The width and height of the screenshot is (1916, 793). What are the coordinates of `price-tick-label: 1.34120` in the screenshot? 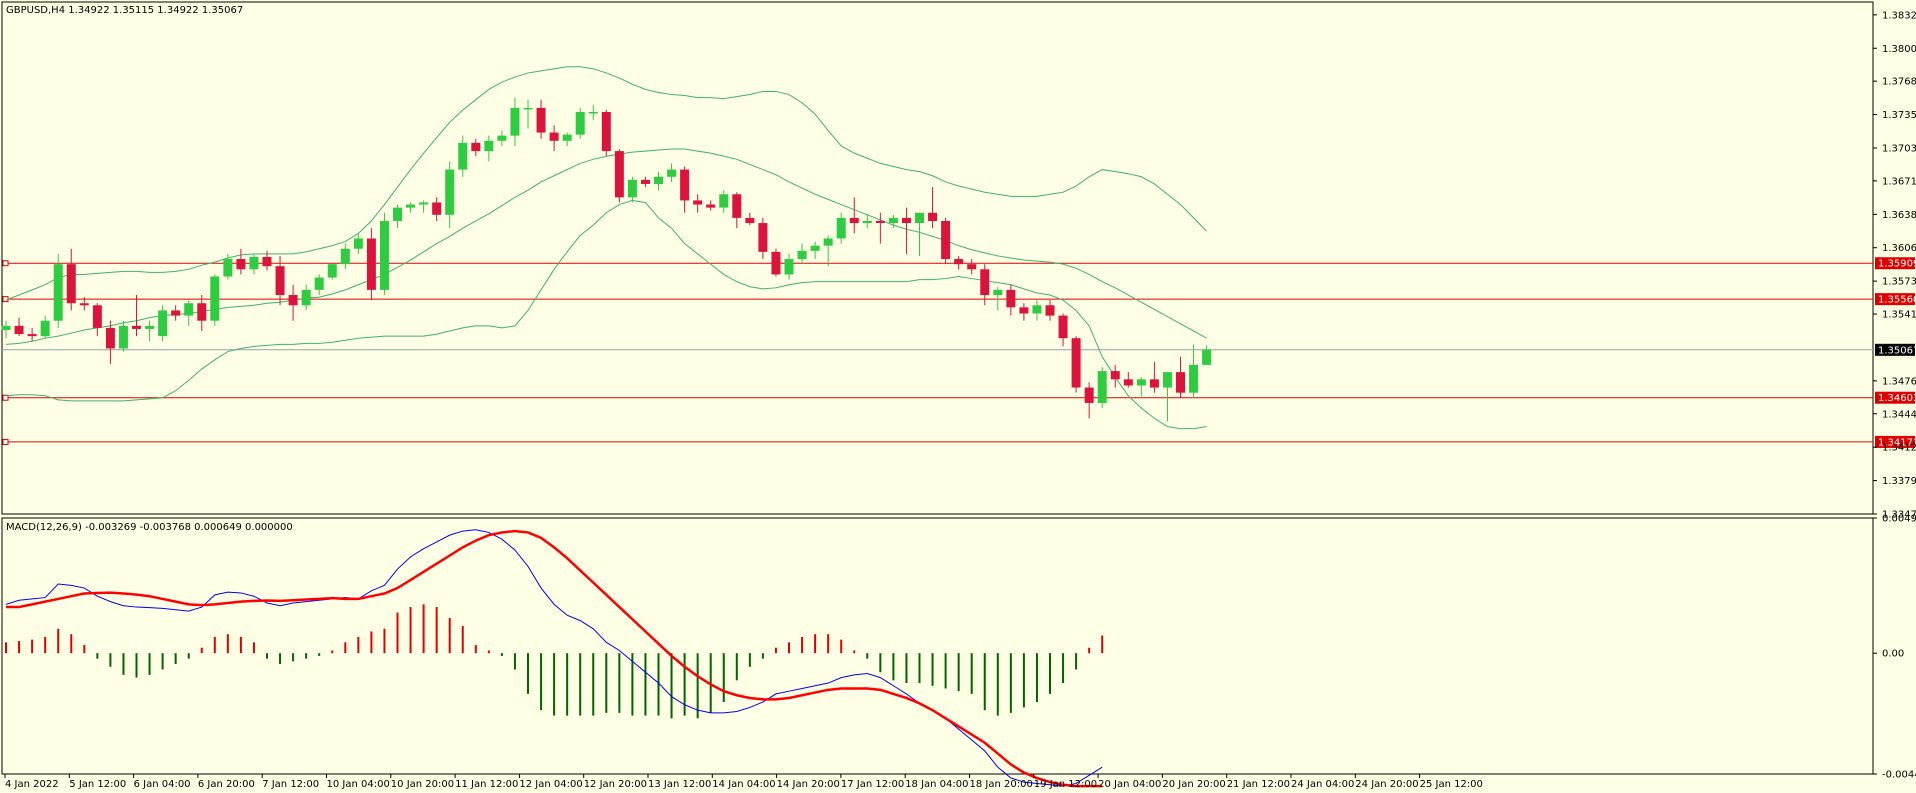 It's located at (1899, 448).